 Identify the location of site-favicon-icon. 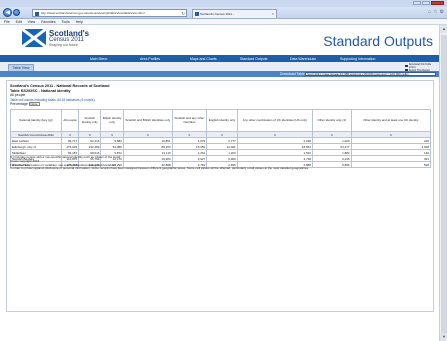
(36, 13).